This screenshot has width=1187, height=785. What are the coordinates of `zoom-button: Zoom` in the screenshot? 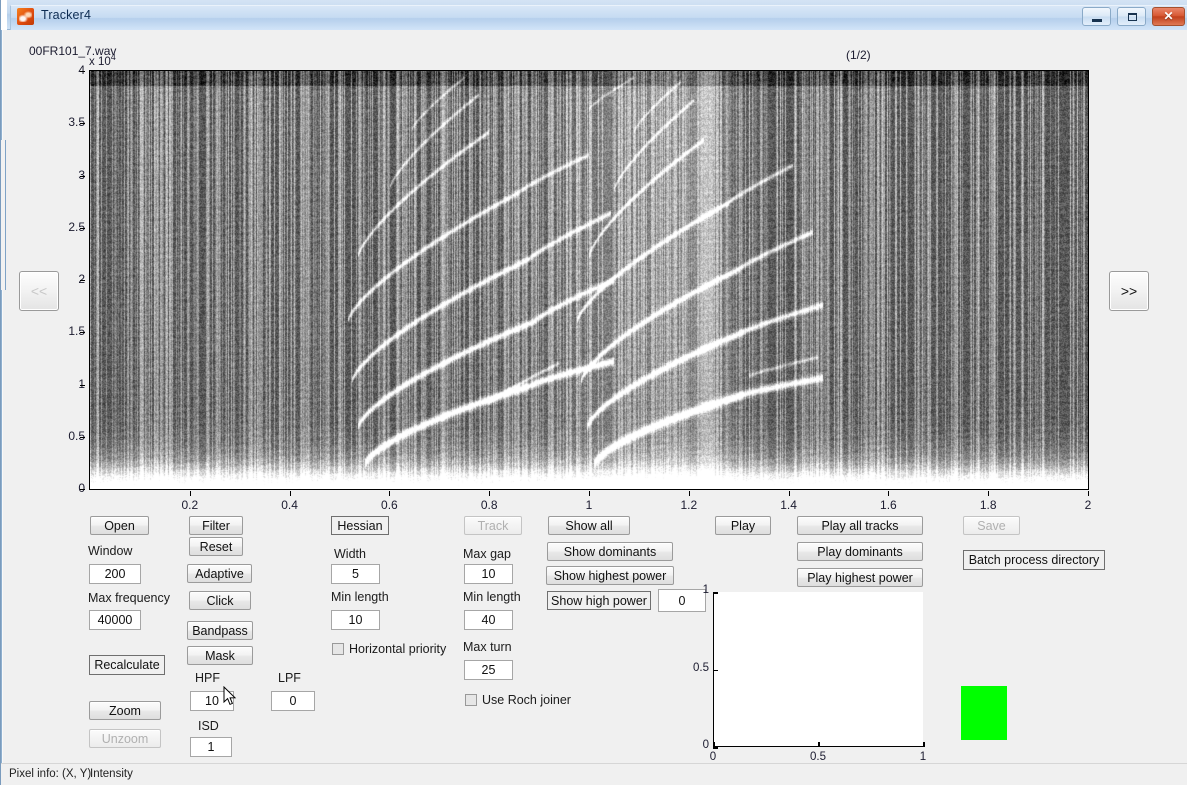 It's located at (125, 710).